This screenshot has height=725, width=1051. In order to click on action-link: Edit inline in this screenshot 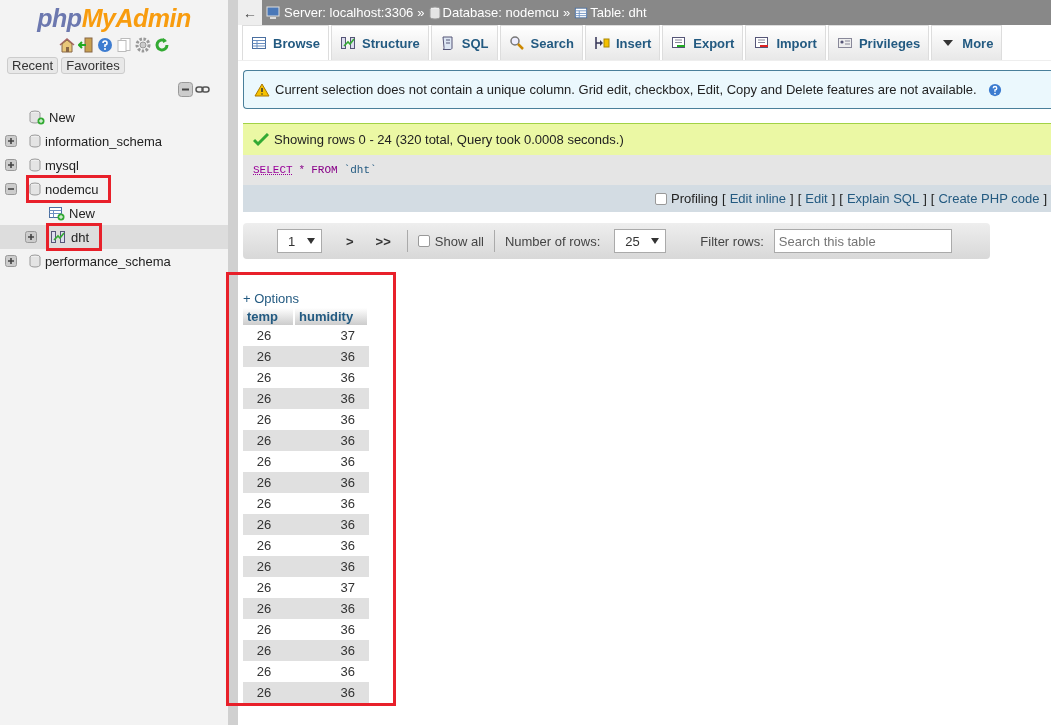, I will do `click(757, 198)`.